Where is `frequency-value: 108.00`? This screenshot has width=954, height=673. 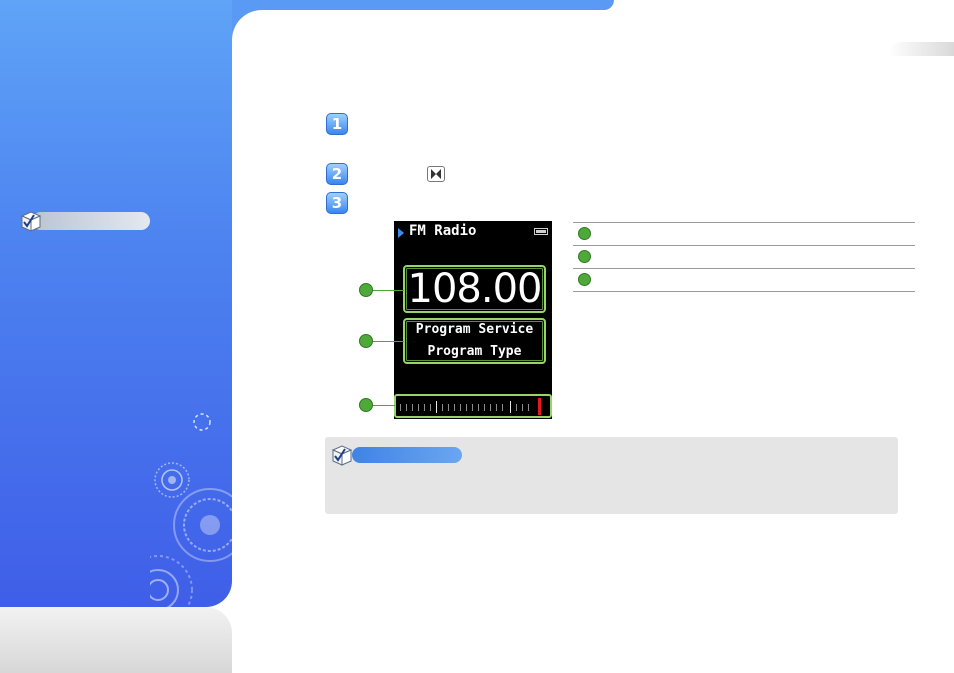
frequency-value: 108.00 is located at coordinates (475, 289).